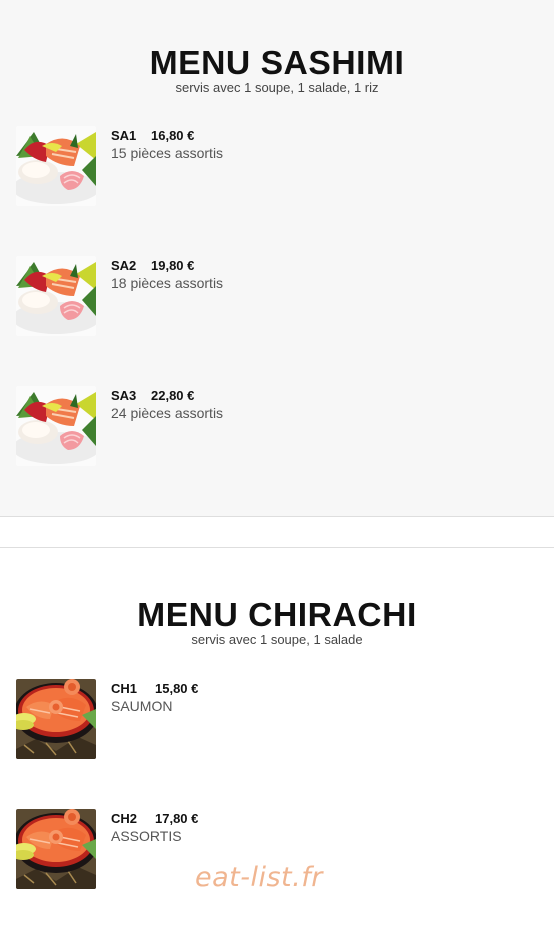 Image resolution: width=554 pixels, height=934 pixels. Describe the element at coordinates (173, 135) in the screenshot. I see `item-price: 16,80 €` at that location.